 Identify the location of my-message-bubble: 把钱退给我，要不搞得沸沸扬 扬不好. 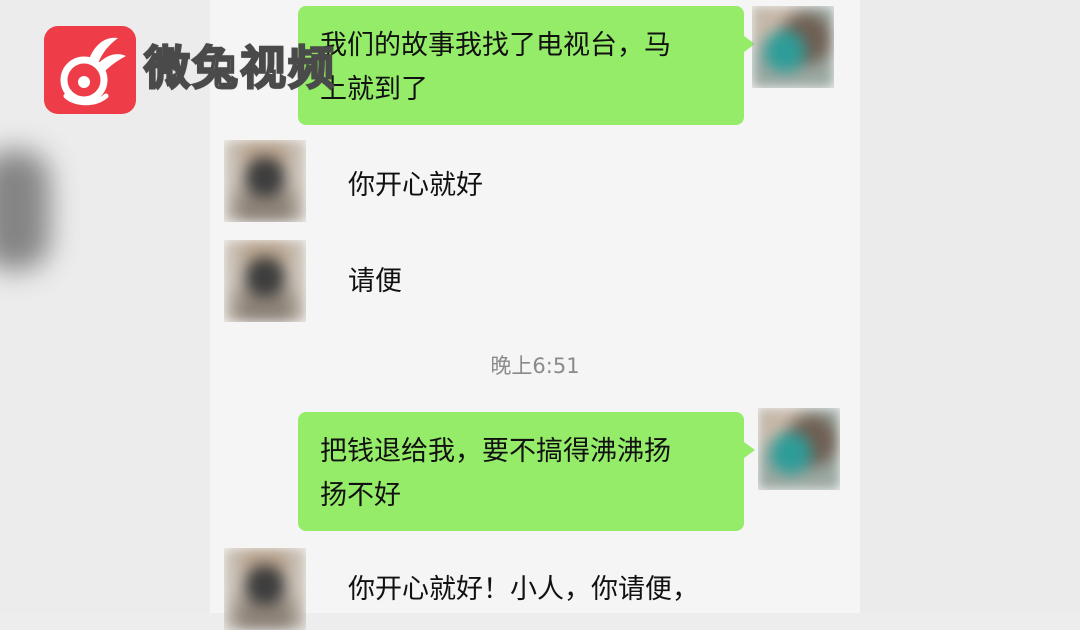
(526, 471).